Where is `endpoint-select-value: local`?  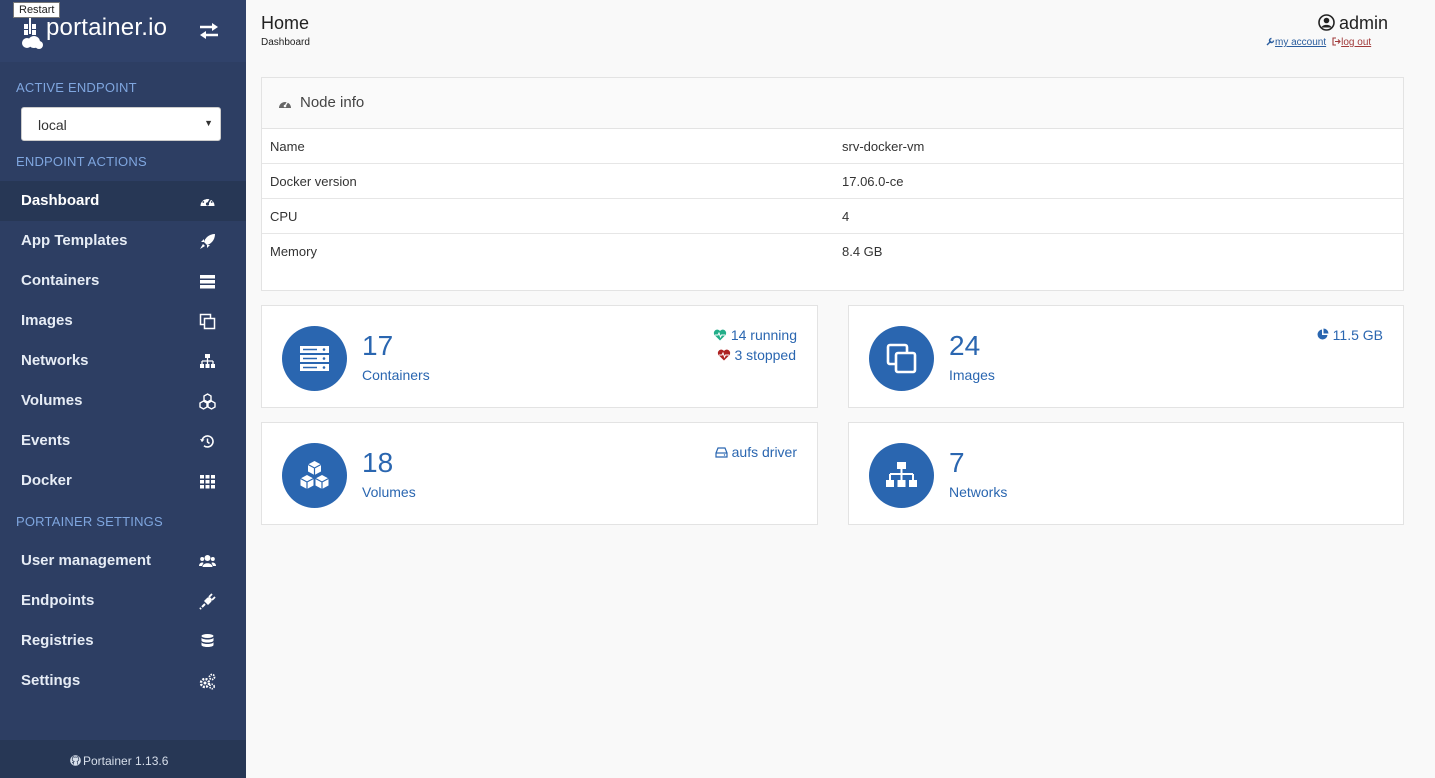 endpoint-select-value: local is located at coordinates (52, 125).